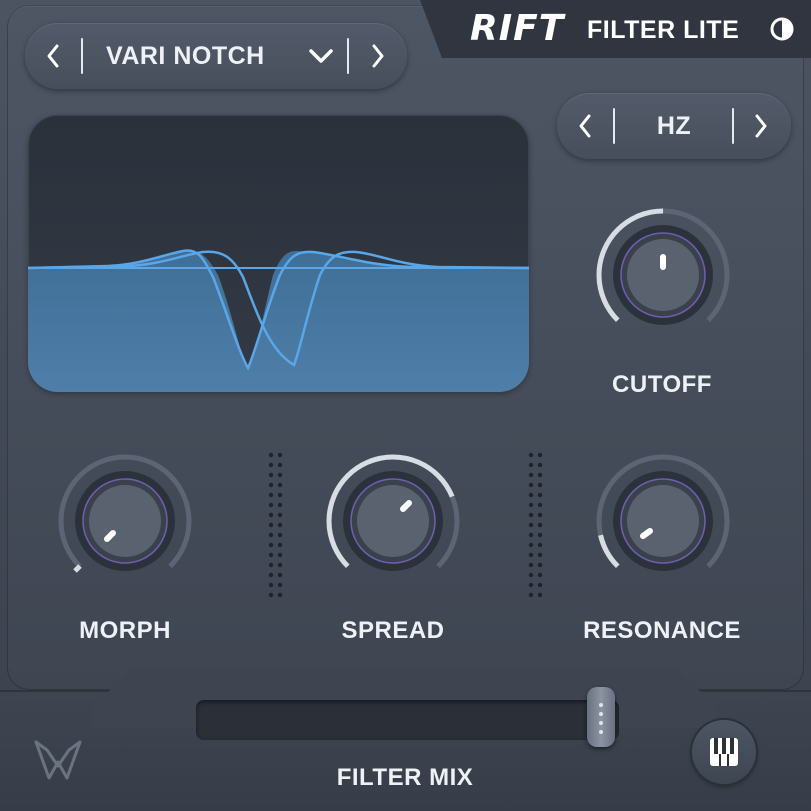  I want to click on response-fill, so click(278, 321).